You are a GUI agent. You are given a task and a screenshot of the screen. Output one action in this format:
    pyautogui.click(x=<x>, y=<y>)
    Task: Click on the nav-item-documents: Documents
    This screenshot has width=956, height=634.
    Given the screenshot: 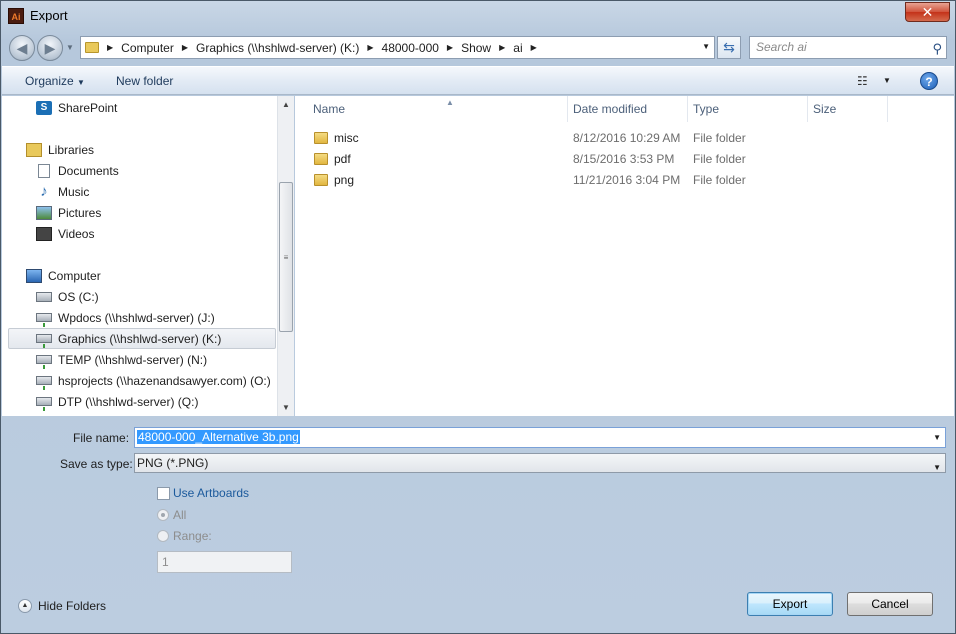 What is the action you would take?
    pyautogui.click(x=77, y=170)
    